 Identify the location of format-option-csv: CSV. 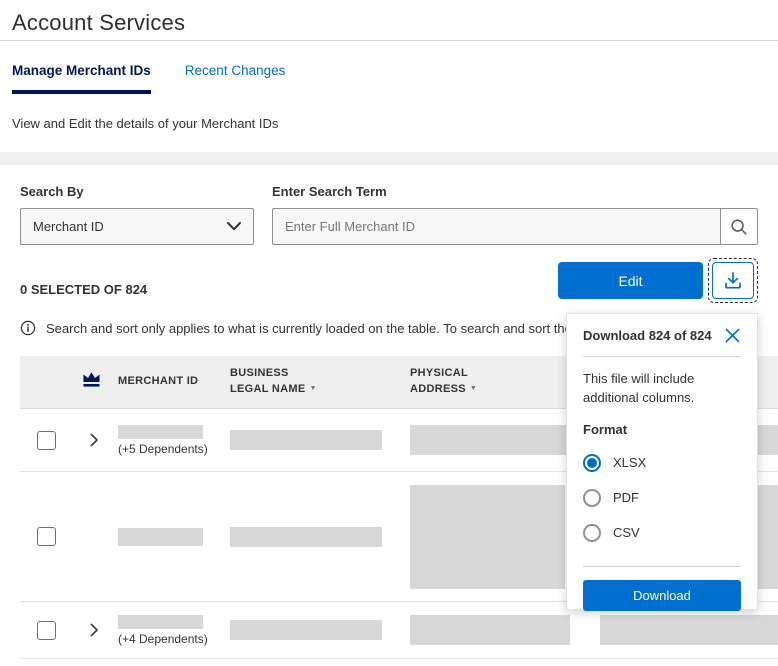
(662, 532).